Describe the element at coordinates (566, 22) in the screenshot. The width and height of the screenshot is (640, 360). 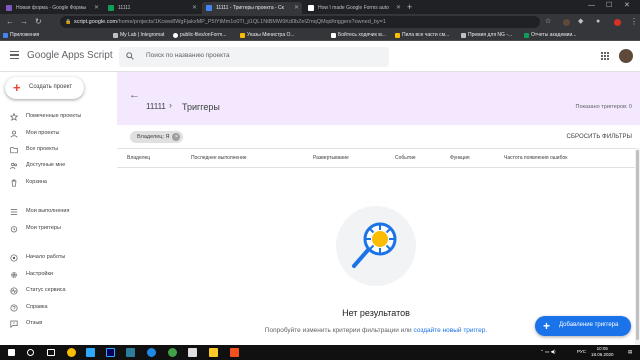
I see `profile-avatar` at that location.